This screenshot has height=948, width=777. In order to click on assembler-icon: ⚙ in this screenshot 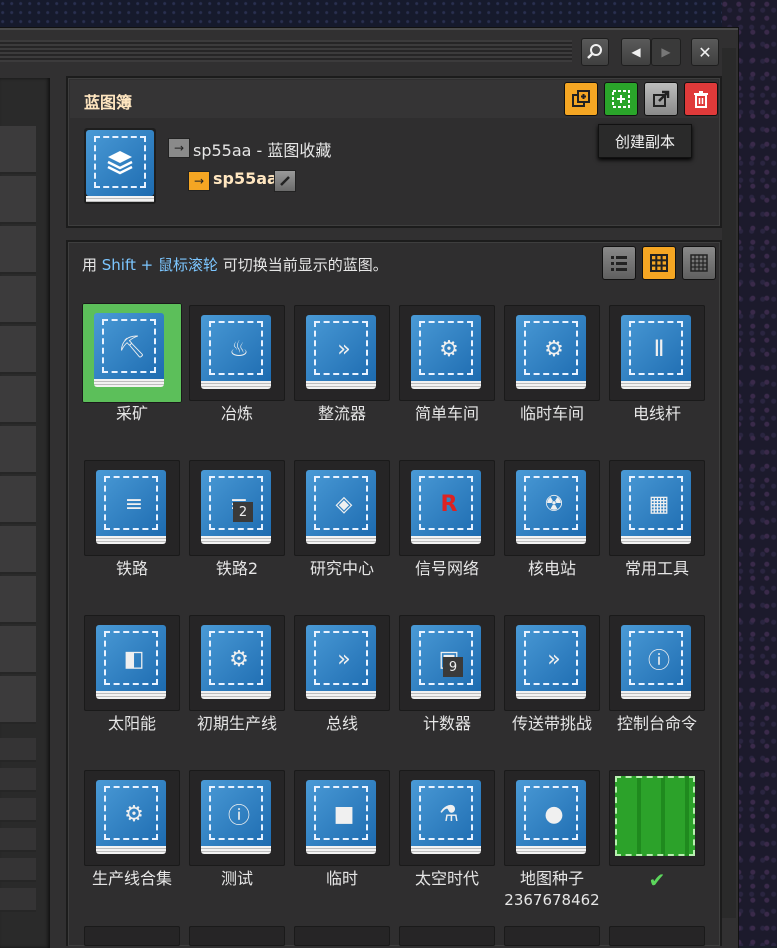, I will do `click(449, 349)`.